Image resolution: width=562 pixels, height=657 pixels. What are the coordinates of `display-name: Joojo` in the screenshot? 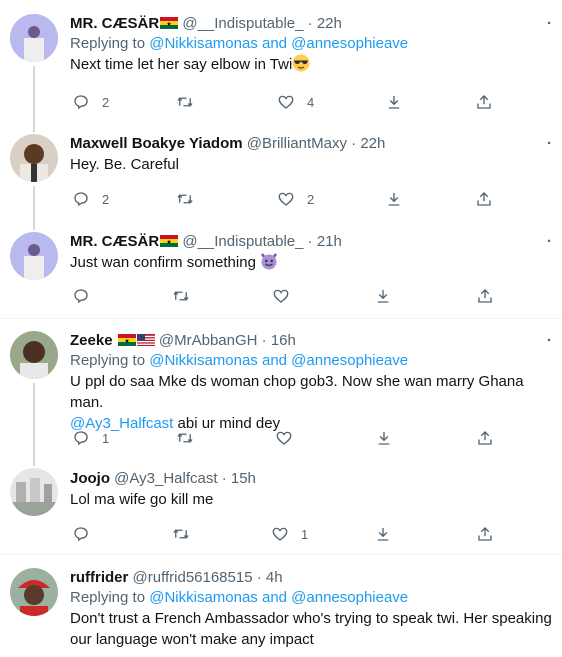 It's located at (90, 478).